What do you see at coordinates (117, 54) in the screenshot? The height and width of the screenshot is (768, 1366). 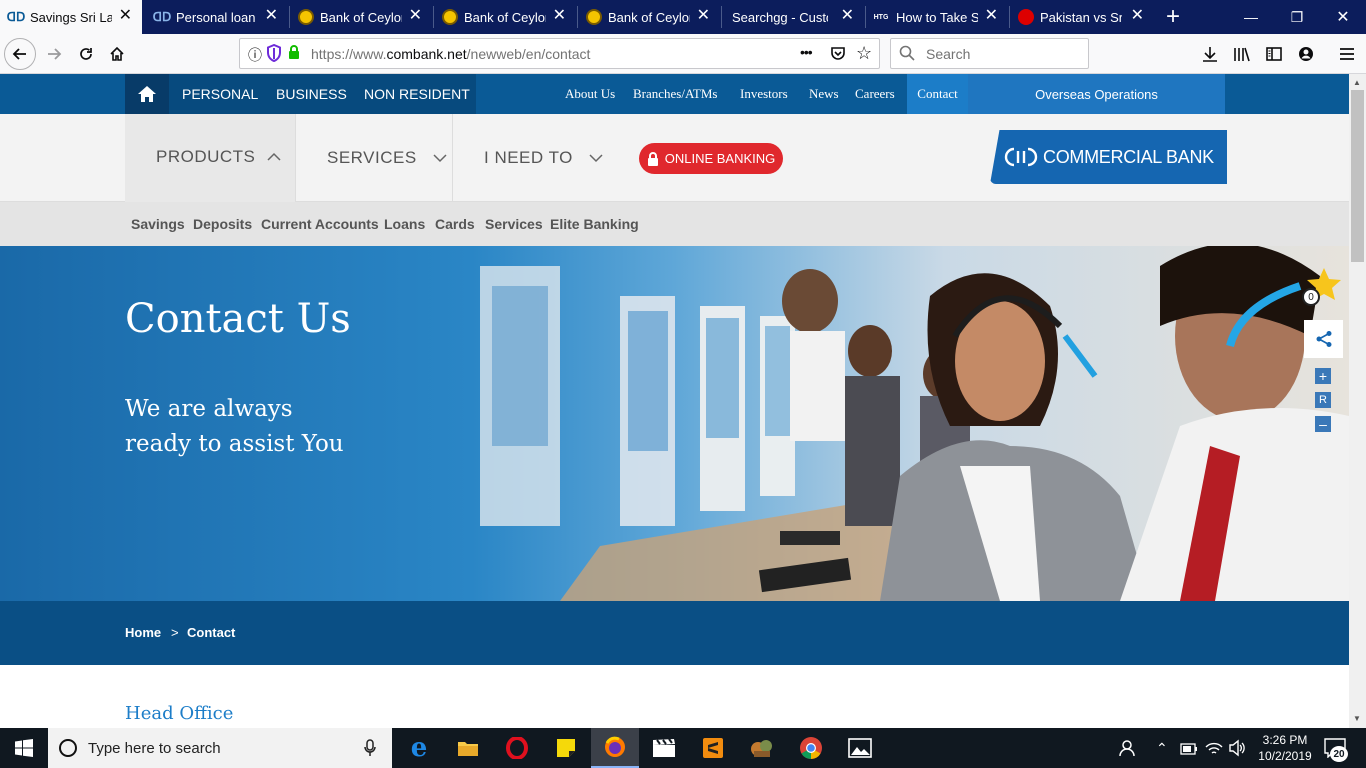 I see `home-button` at bounding box center [117, 54].